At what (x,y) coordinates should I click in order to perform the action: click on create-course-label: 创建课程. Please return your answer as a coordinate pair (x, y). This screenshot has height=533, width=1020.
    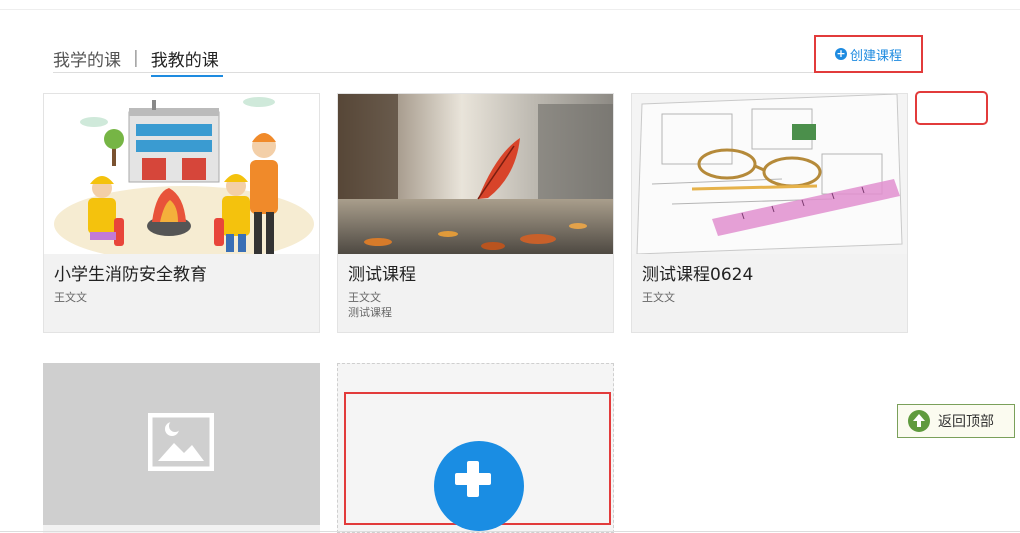
    Looking at the image, I should click on (875, 56).